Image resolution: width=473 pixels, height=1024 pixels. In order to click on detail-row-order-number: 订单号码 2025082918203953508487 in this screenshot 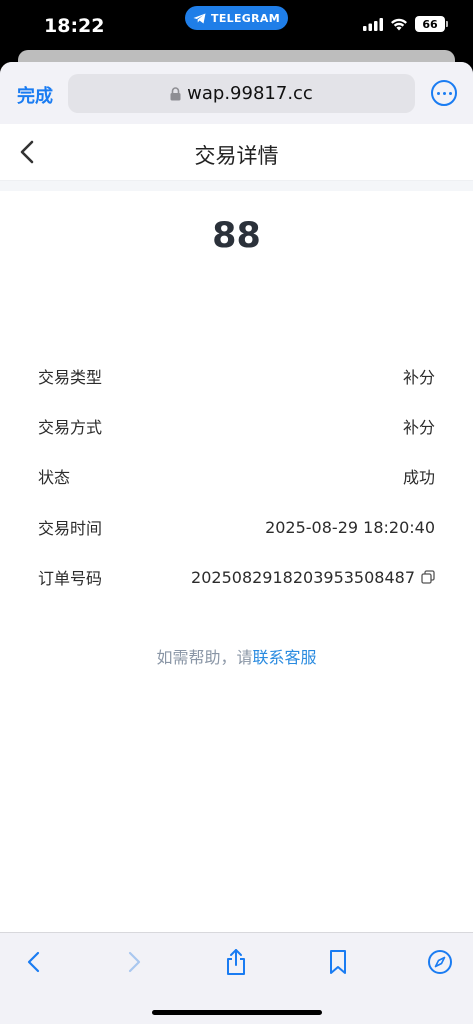, I will do `click(236, 577)`.